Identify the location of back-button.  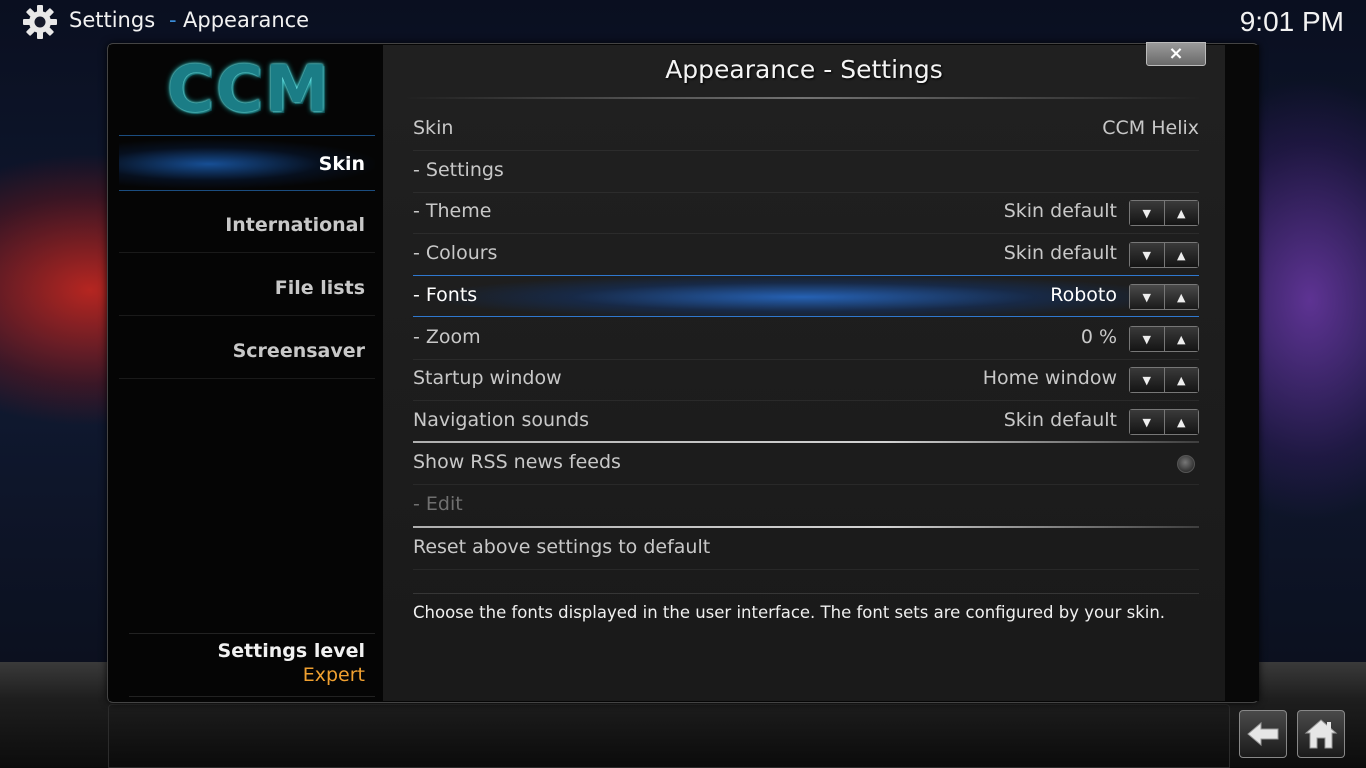
(1263, 734).